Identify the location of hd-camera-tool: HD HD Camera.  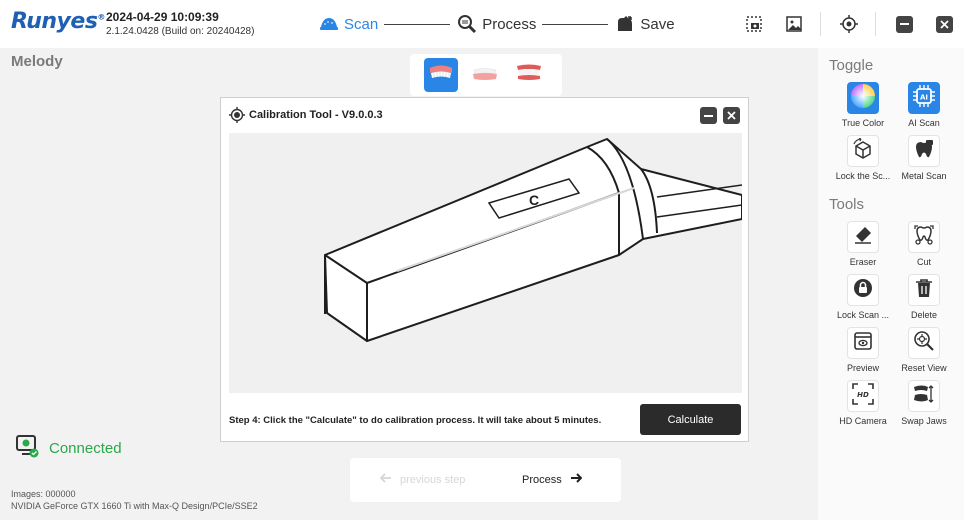
(863, 403).